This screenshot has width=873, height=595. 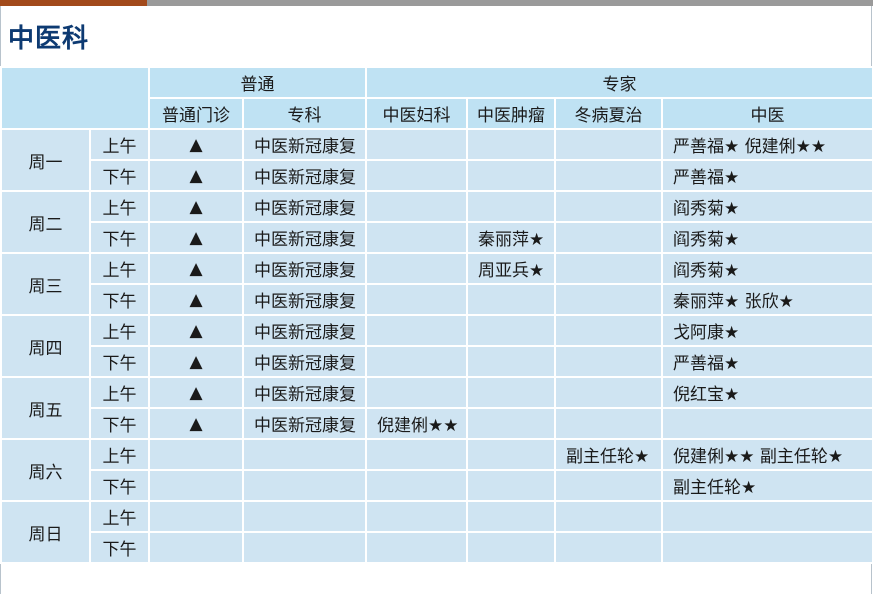 I want to click on header-tcm-oncology: 中医肿瘤, so click(x=511, y=113).